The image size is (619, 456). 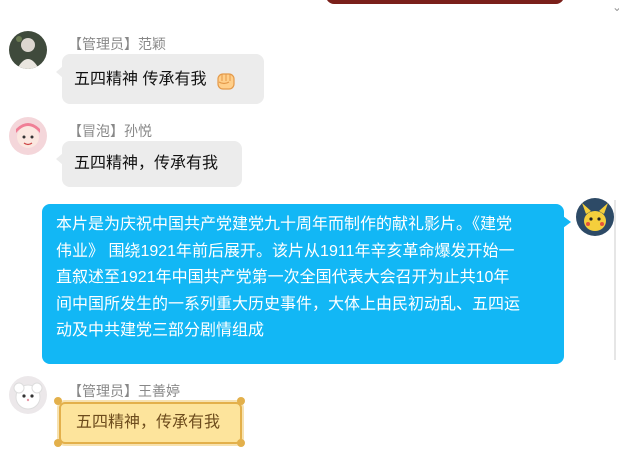 I want to click on more-icon: ⌄, so click(x=615, y=7).